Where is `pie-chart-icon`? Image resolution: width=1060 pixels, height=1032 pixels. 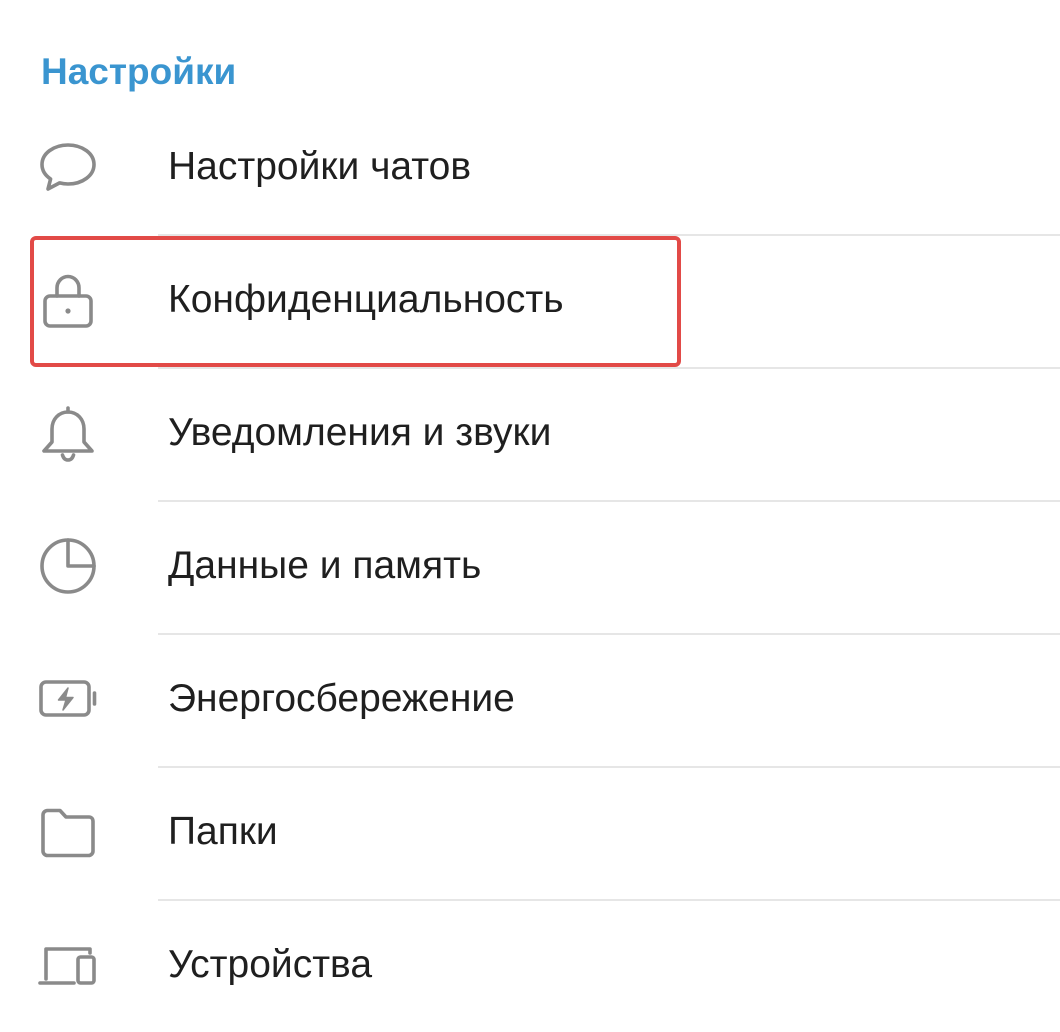 pie-chart-icon is located at coordinates (68, 566).